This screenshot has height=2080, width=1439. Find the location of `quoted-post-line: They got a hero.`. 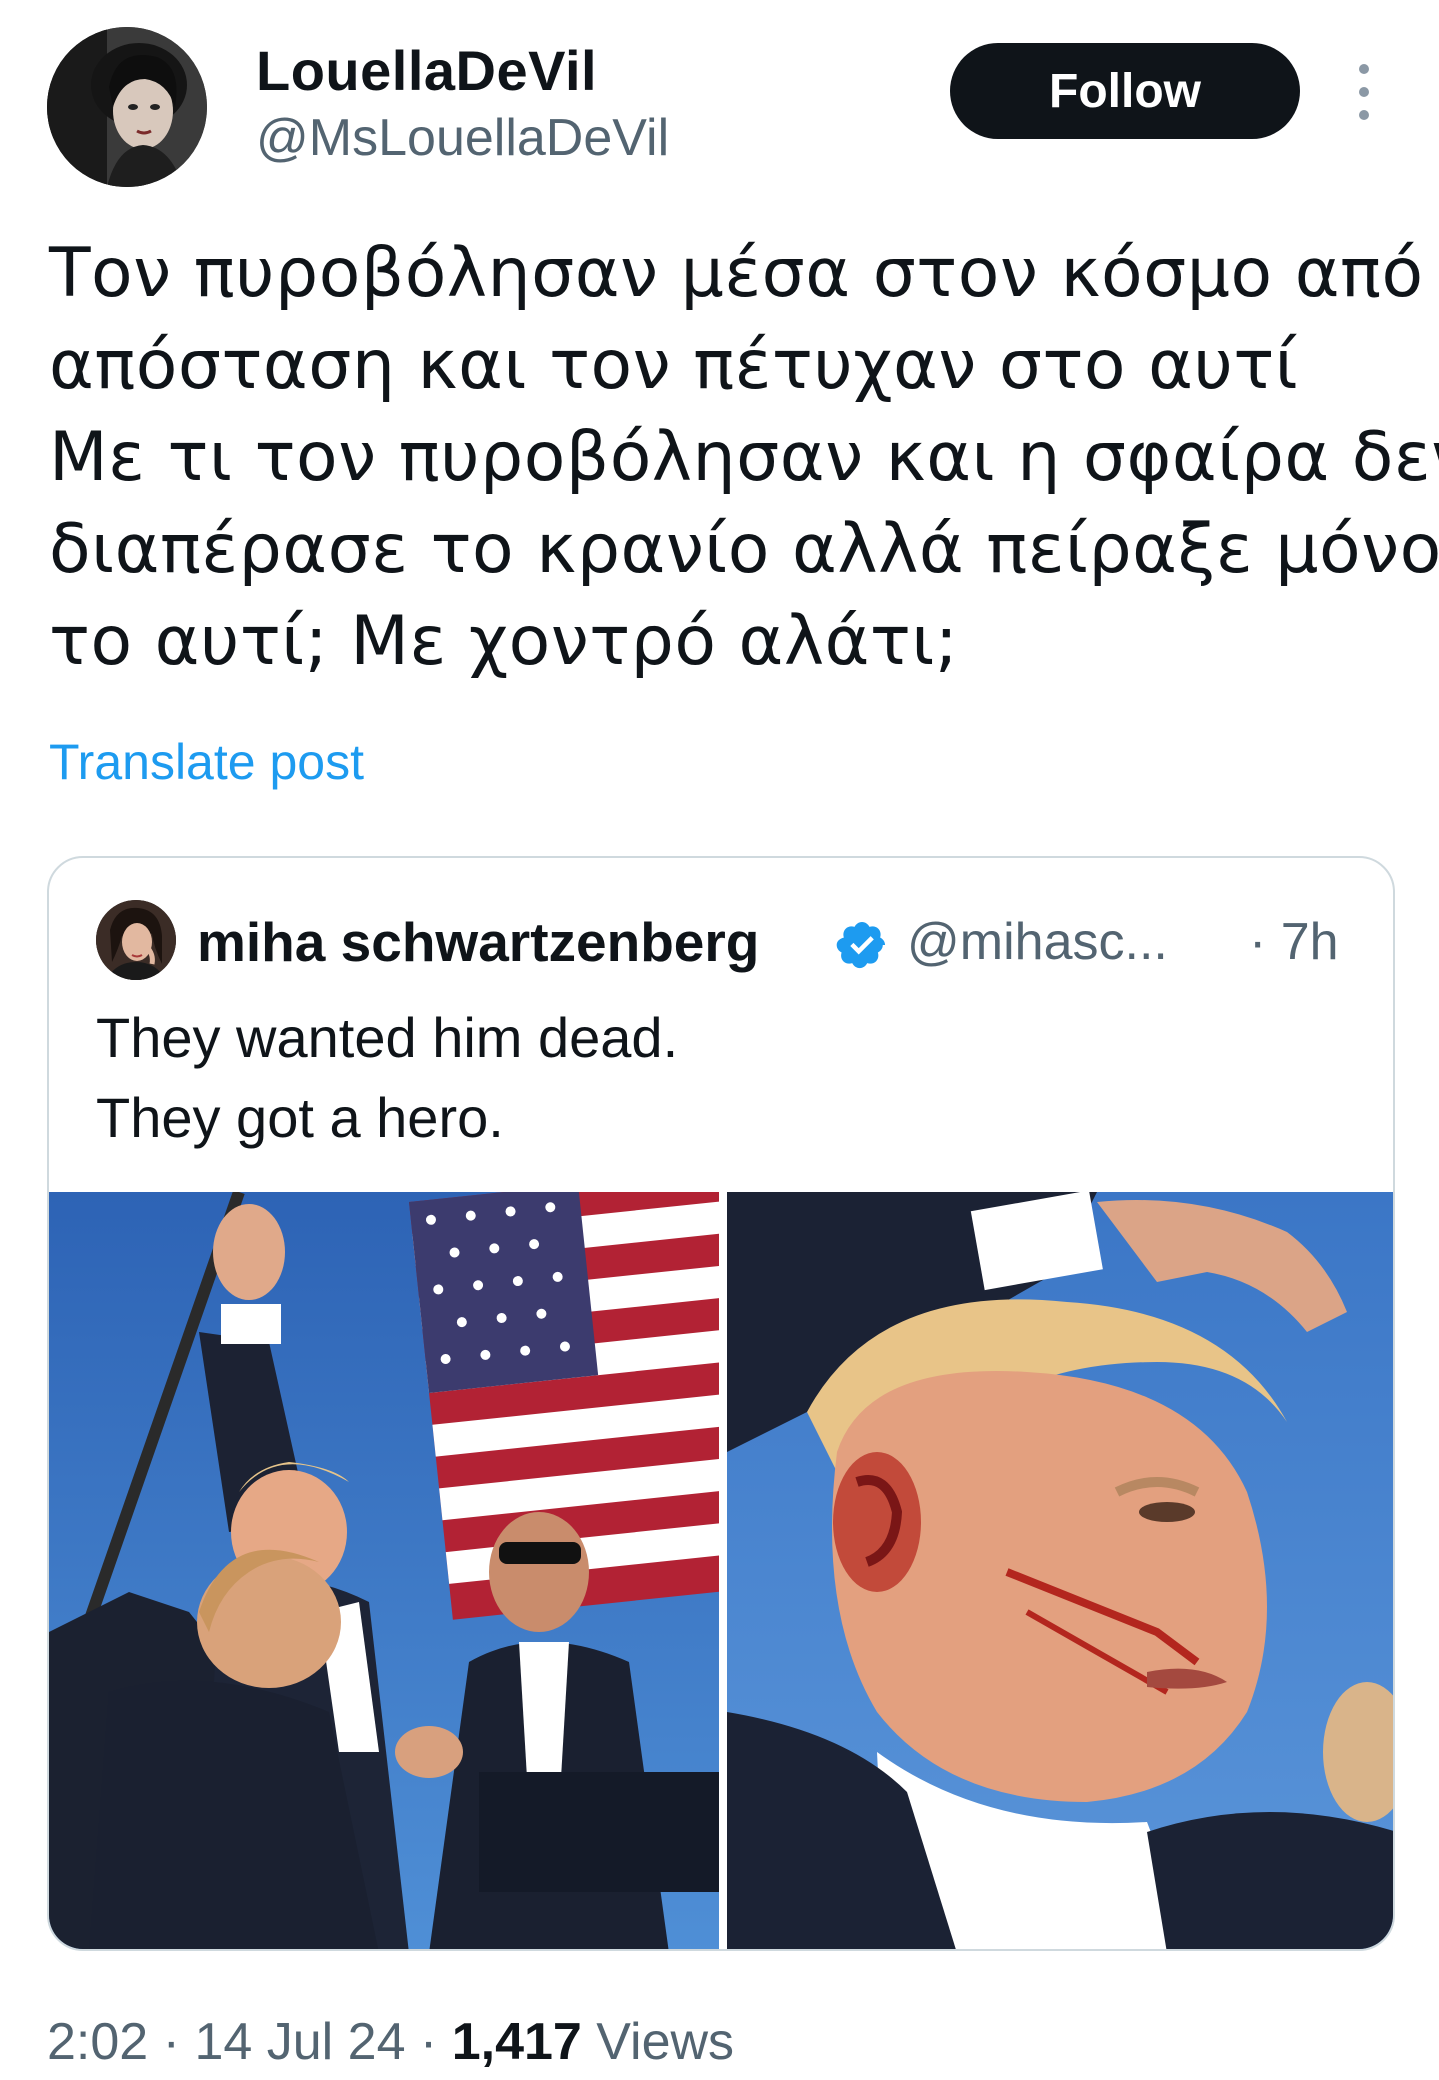

quoted-post-line: They got a hero. is located at coordinates (300, 1117).